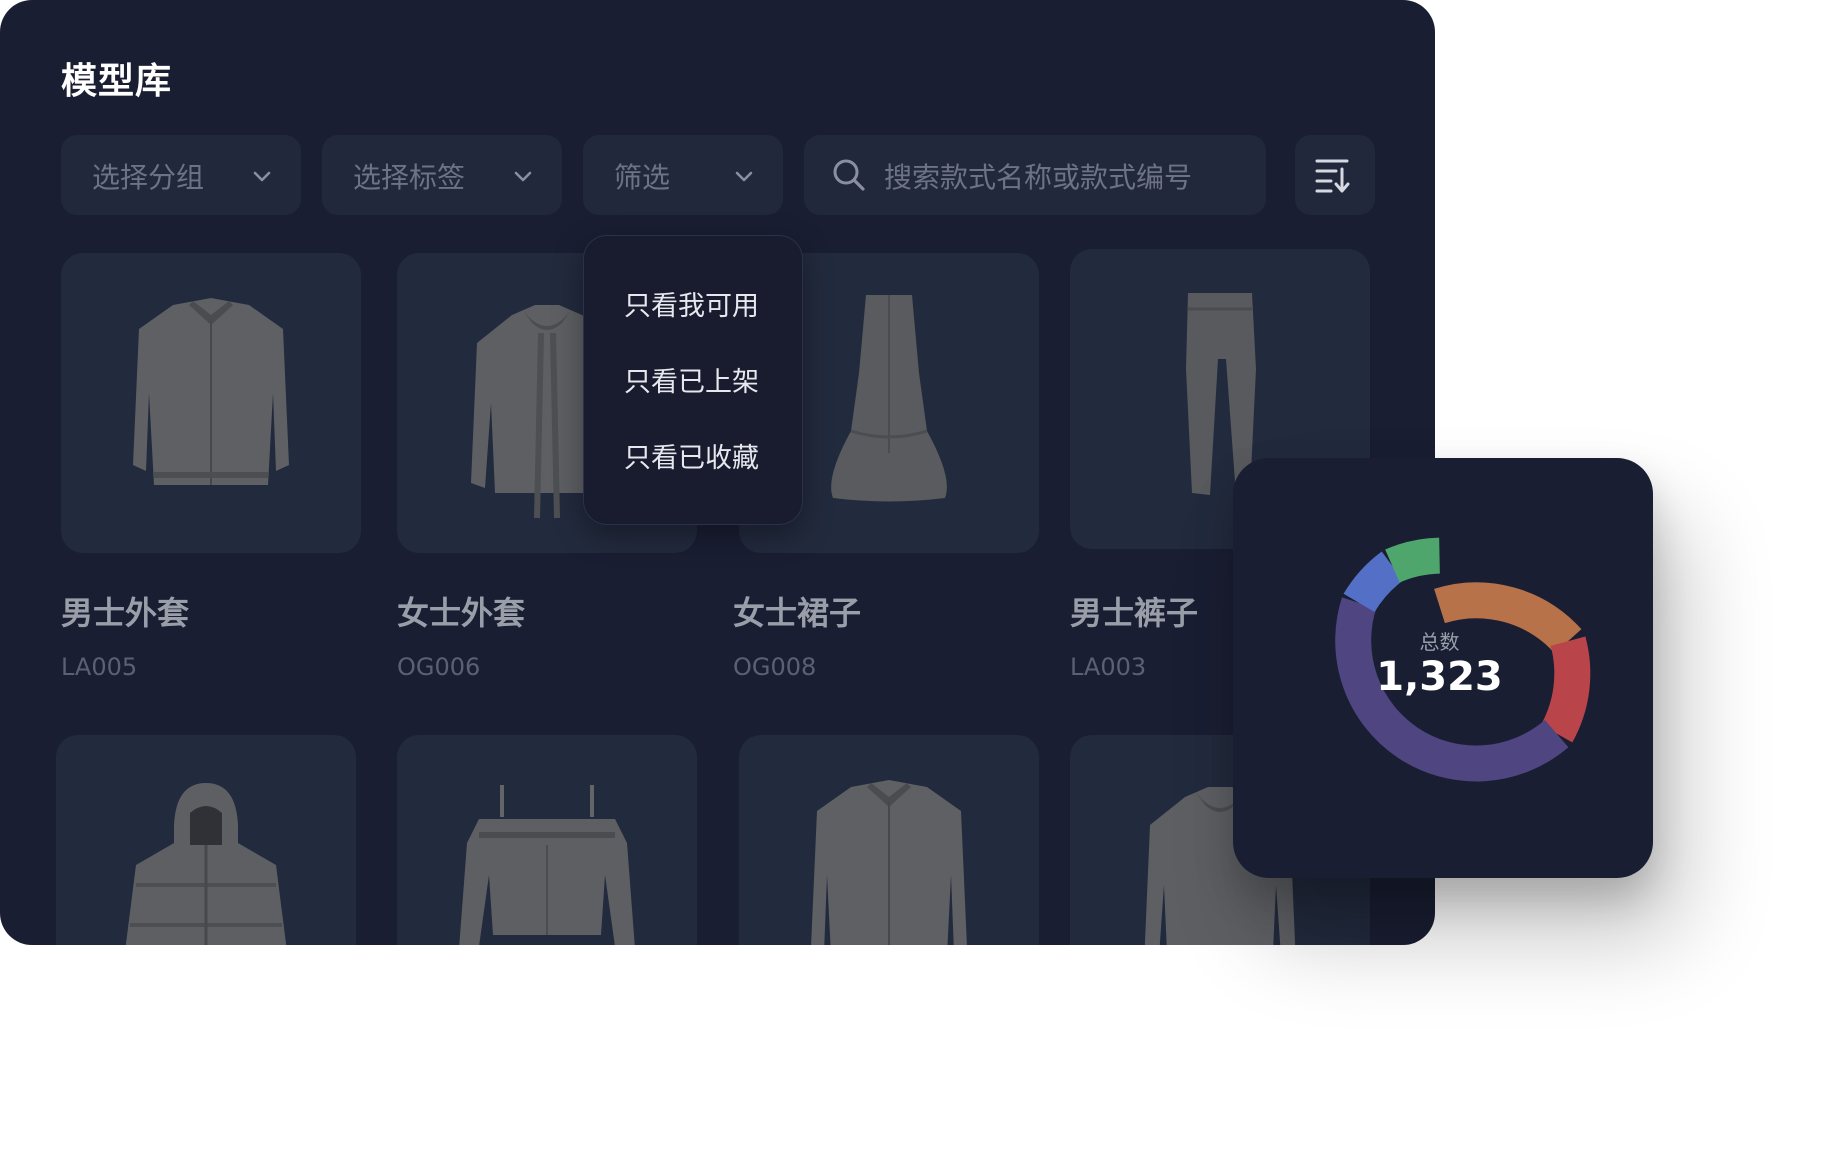 This screenshot has height=1161, width=1826. What do you see at coordinates (125, 613) in the screenshot?
I see `model-name: 男士外套` at bounding box center [125, 613].